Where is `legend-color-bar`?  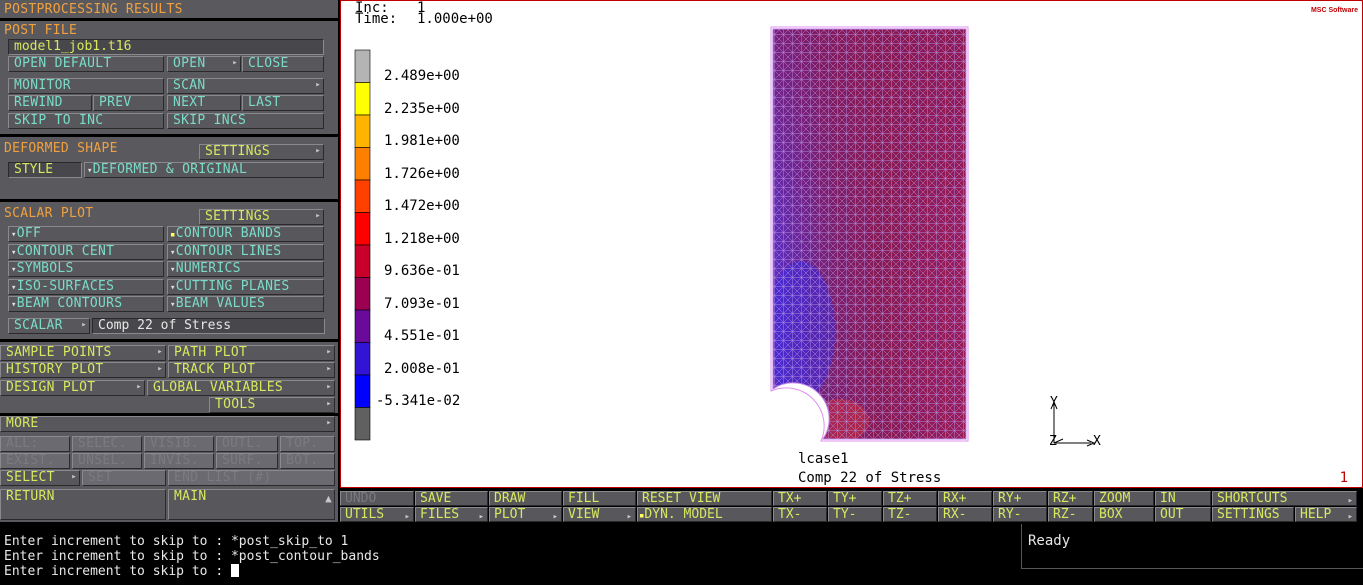
legend-color-bar is located at coordinates (362, 245).